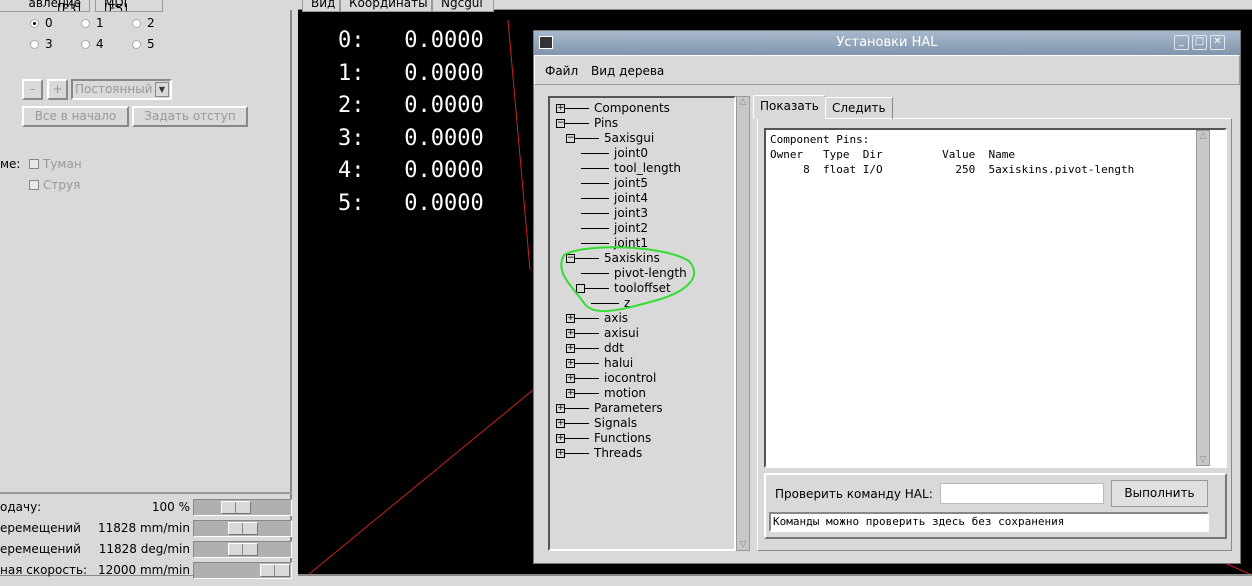 This screenshot has height=586, width=1252. Describe the element at coordinates (640, 363) in the screenshot. I see `tree-item: + halui` at that location.